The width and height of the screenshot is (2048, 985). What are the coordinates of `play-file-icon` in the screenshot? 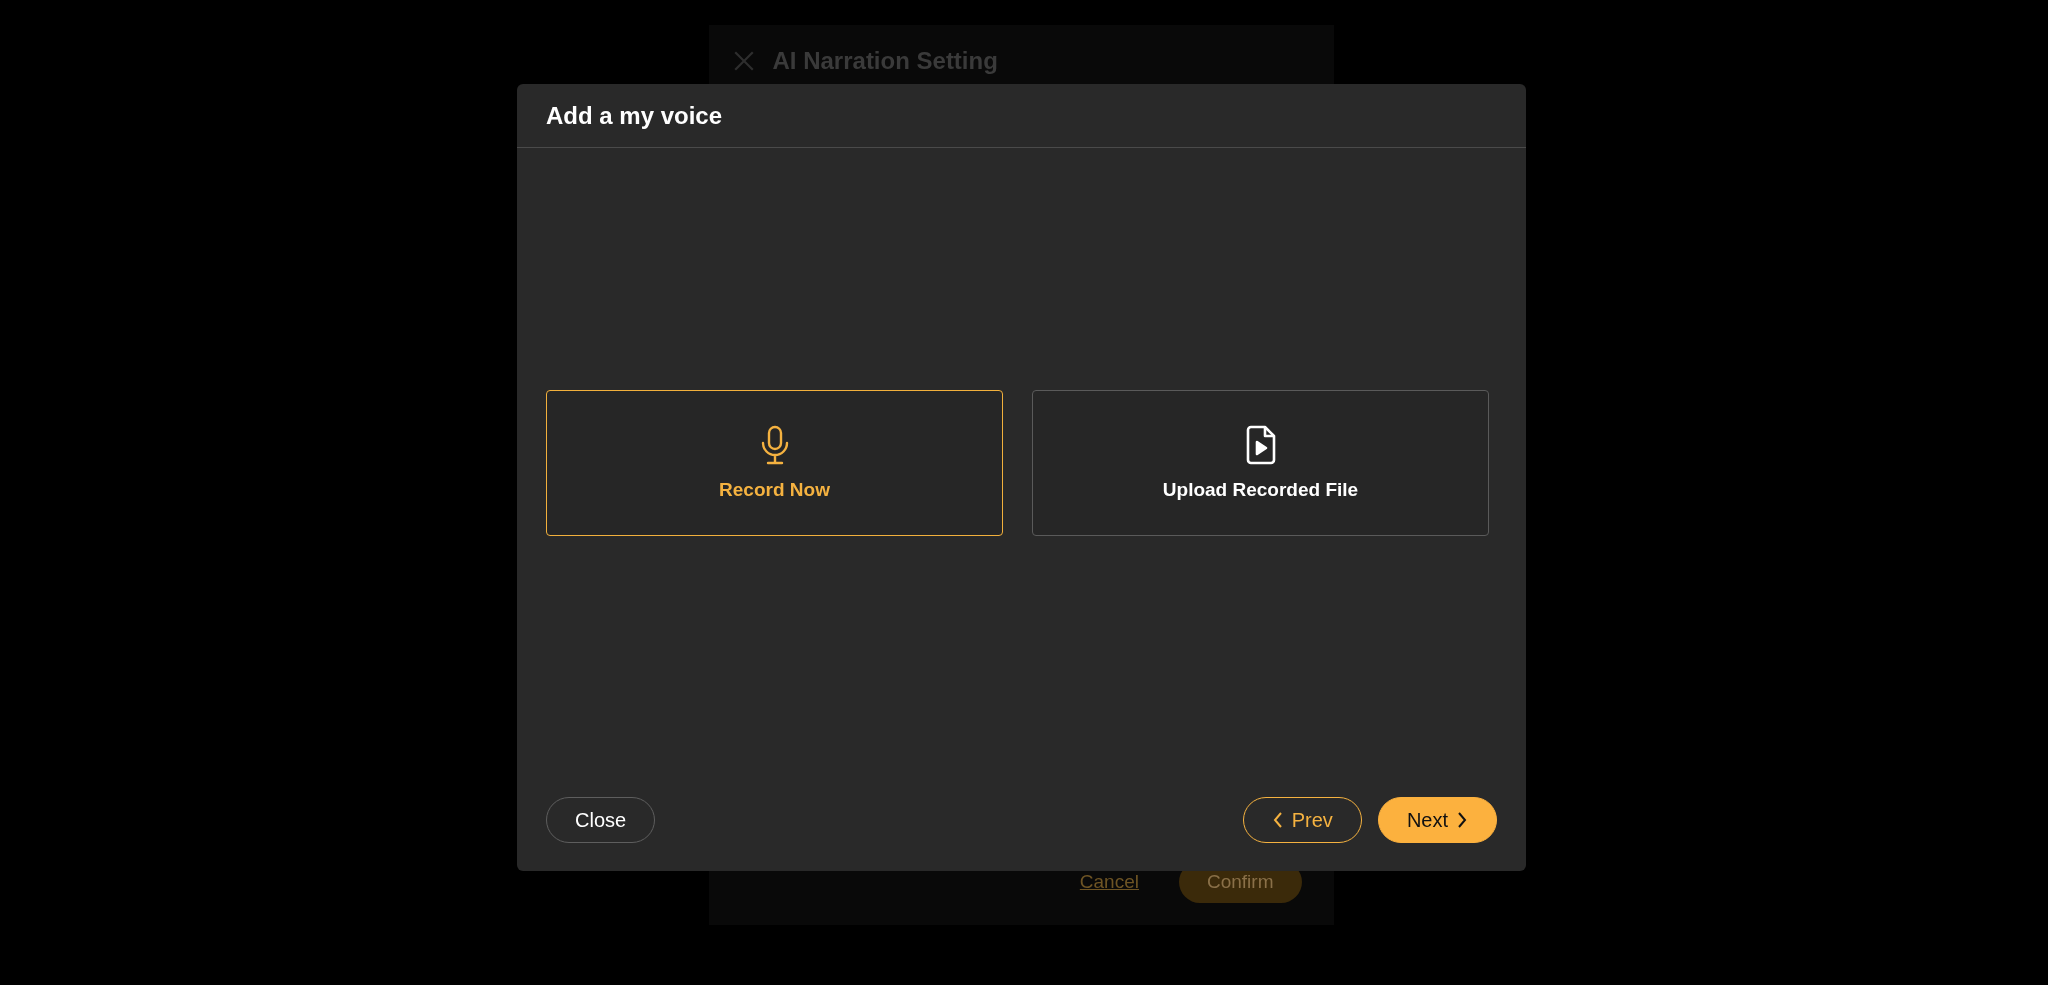 It's located at (1260, 444).